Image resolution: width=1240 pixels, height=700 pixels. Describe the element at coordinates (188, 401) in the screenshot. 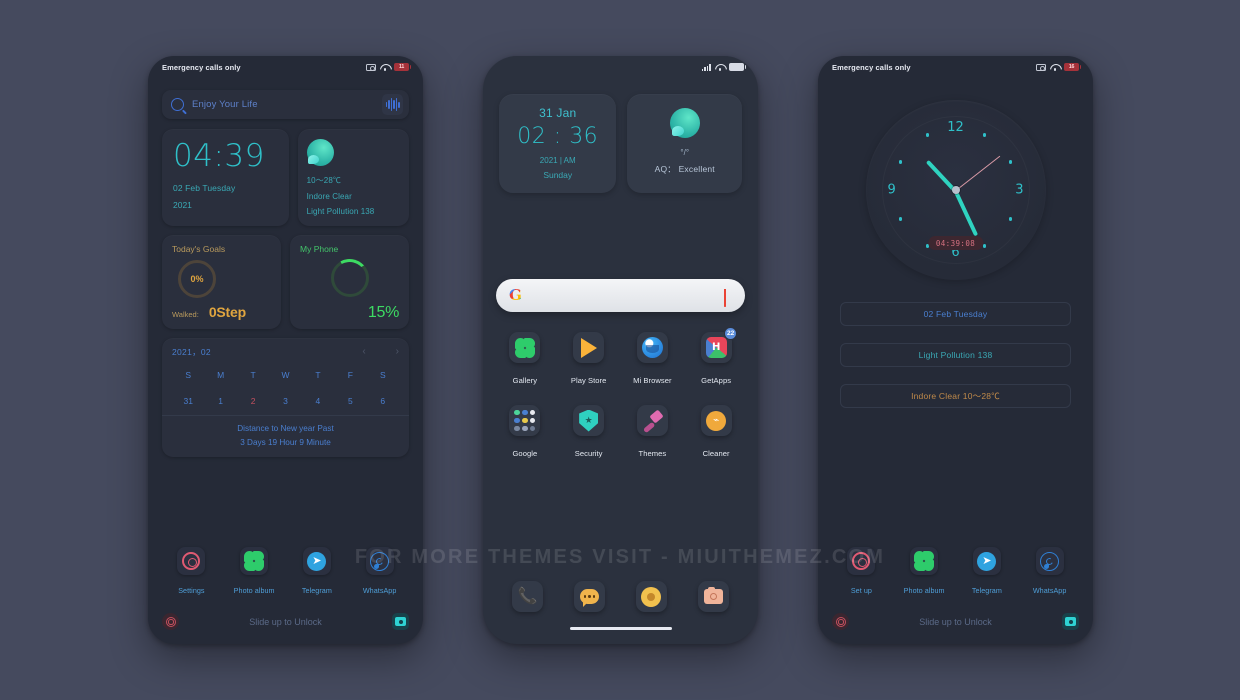

I see `calendar-day: 31` at that location.